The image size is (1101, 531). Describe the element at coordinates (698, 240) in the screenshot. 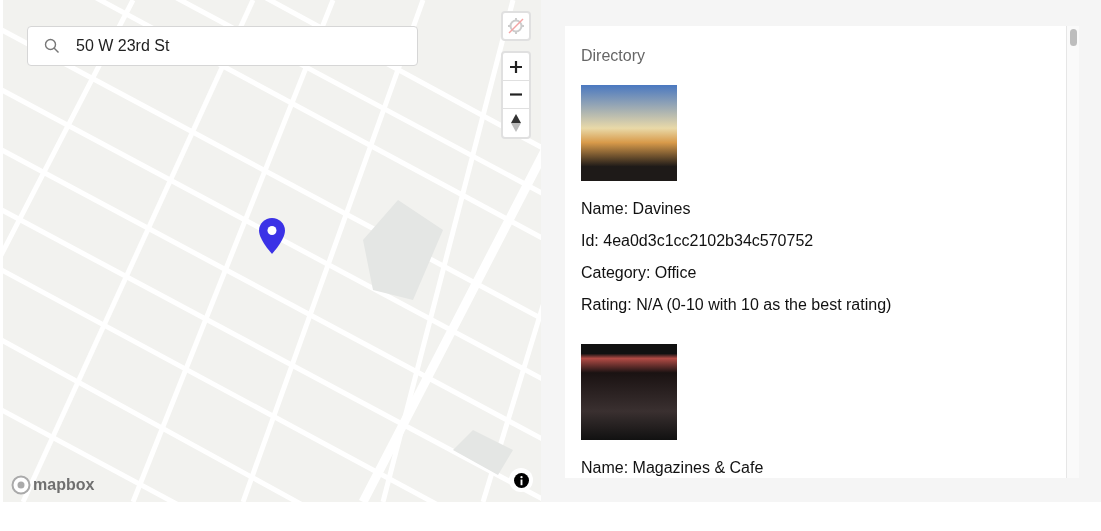

I see `entry-detail: Id: 4ea0d3c1cc2102b34c570752` at that location.